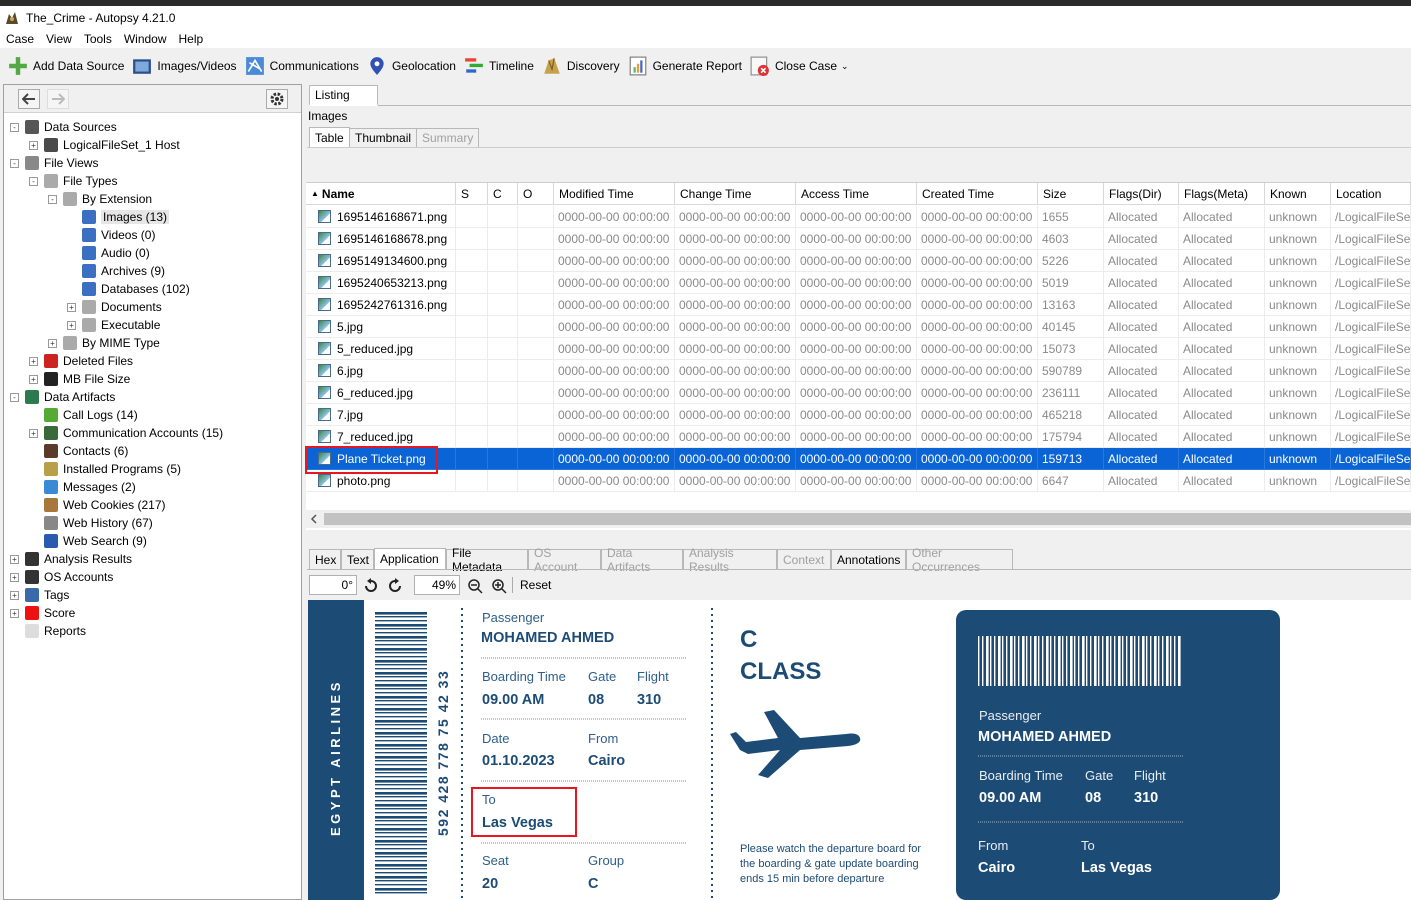 The width and height of the screenshot is (1411, 900). What do you see at coordinates (78, 451) in the screenshot?
I see `tree-item-contacts: Contacts (6)` at bounding box center [78, 451].